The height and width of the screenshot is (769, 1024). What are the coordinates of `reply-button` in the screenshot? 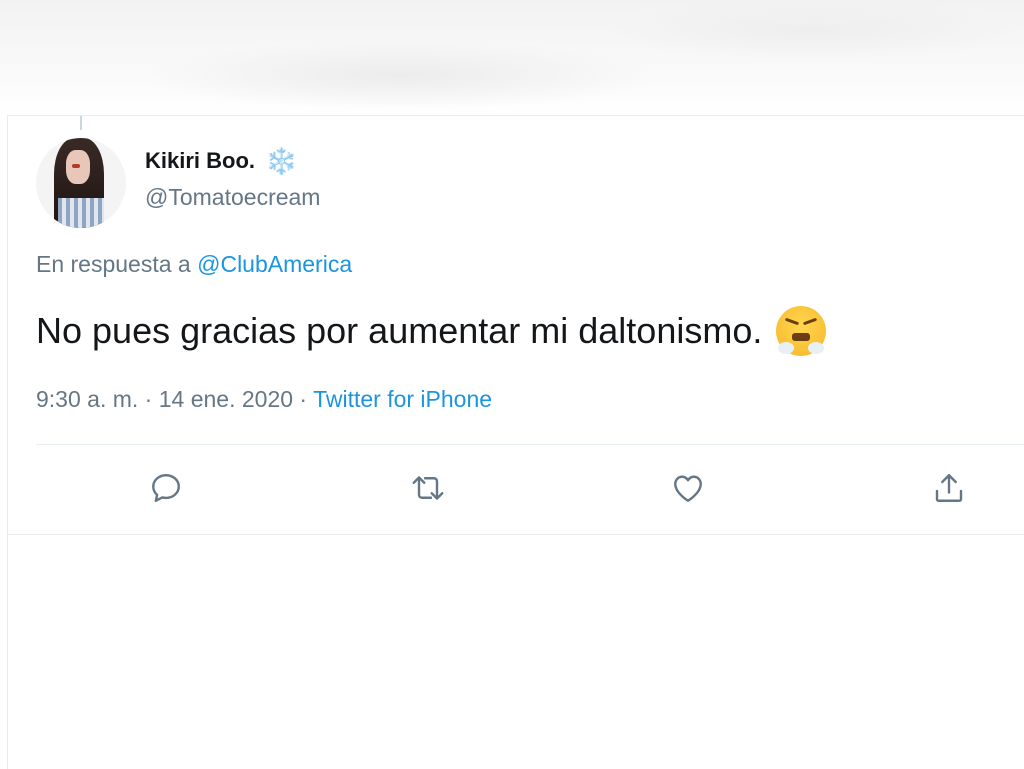 It's located at (166, 488).